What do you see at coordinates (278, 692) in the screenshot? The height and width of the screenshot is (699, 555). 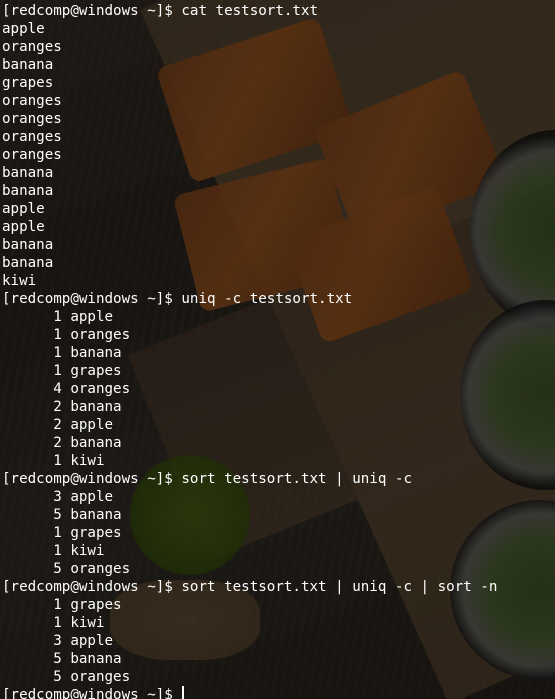 I see `current-prompt-line: [redcomp@windows ~]$` at bounding box center [278, 692].